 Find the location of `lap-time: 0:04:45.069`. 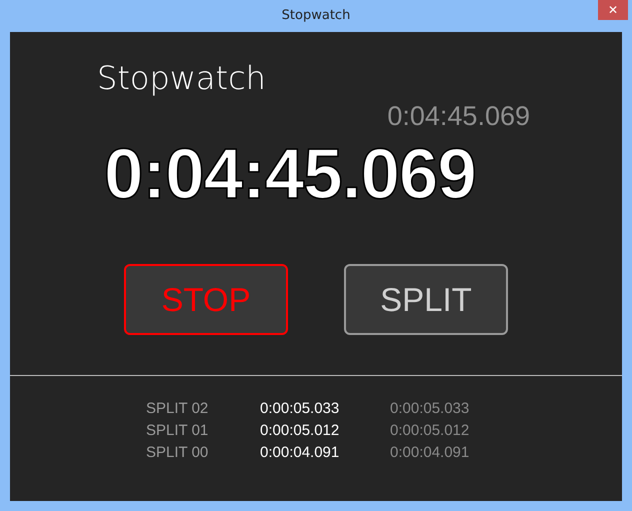

lap-time: 0:04:45.069 is located at coordinates (458, 116).